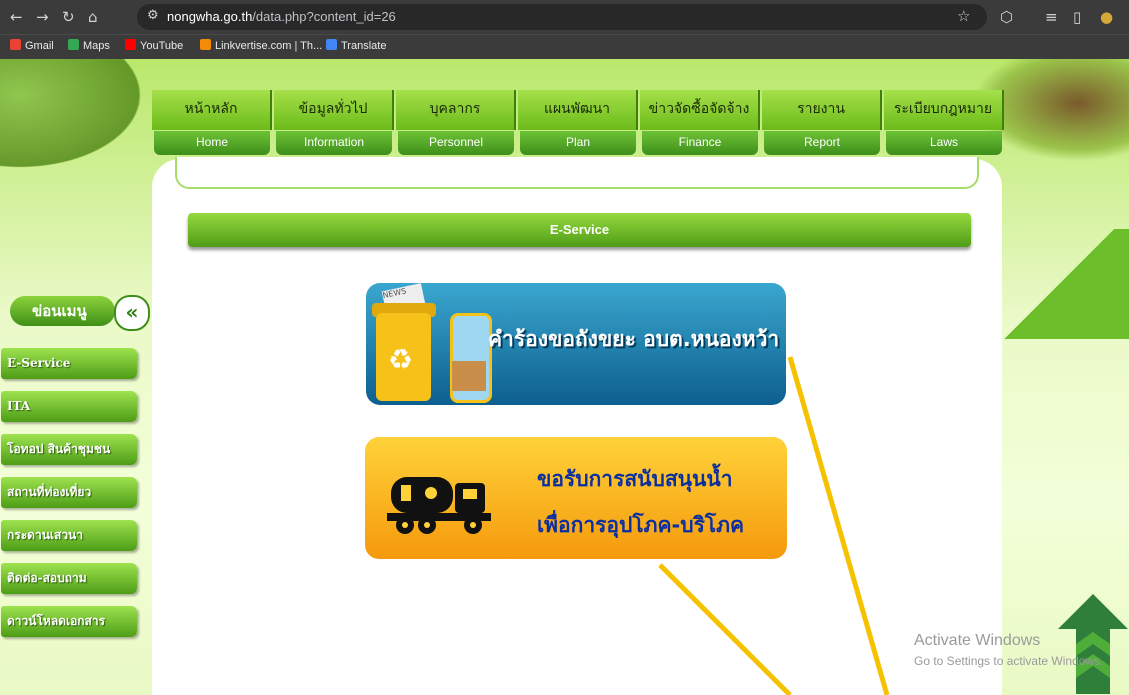 The height and width of the screenshot is (695, 1129). Describe the element at coordinates (641, 525) in the screenshot. I see `water-banner-line-2: เพื่อการอุปโภค-บริโภค` at that location.